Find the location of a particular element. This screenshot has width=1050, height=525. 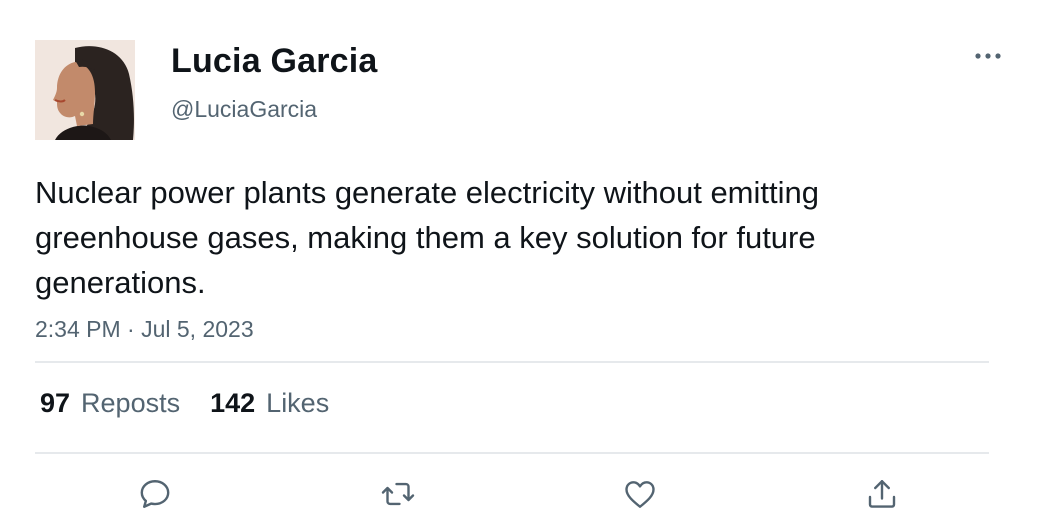

reply-button is located at coordinates (155, 494).